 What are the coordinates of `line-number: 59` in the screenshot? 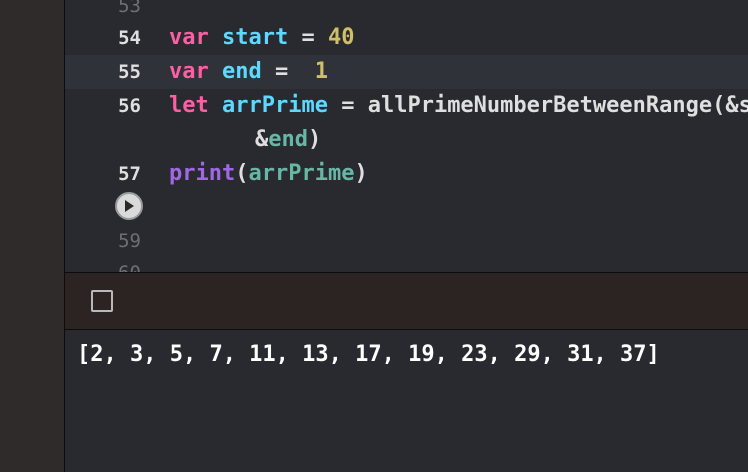 It's located at (129, 241).